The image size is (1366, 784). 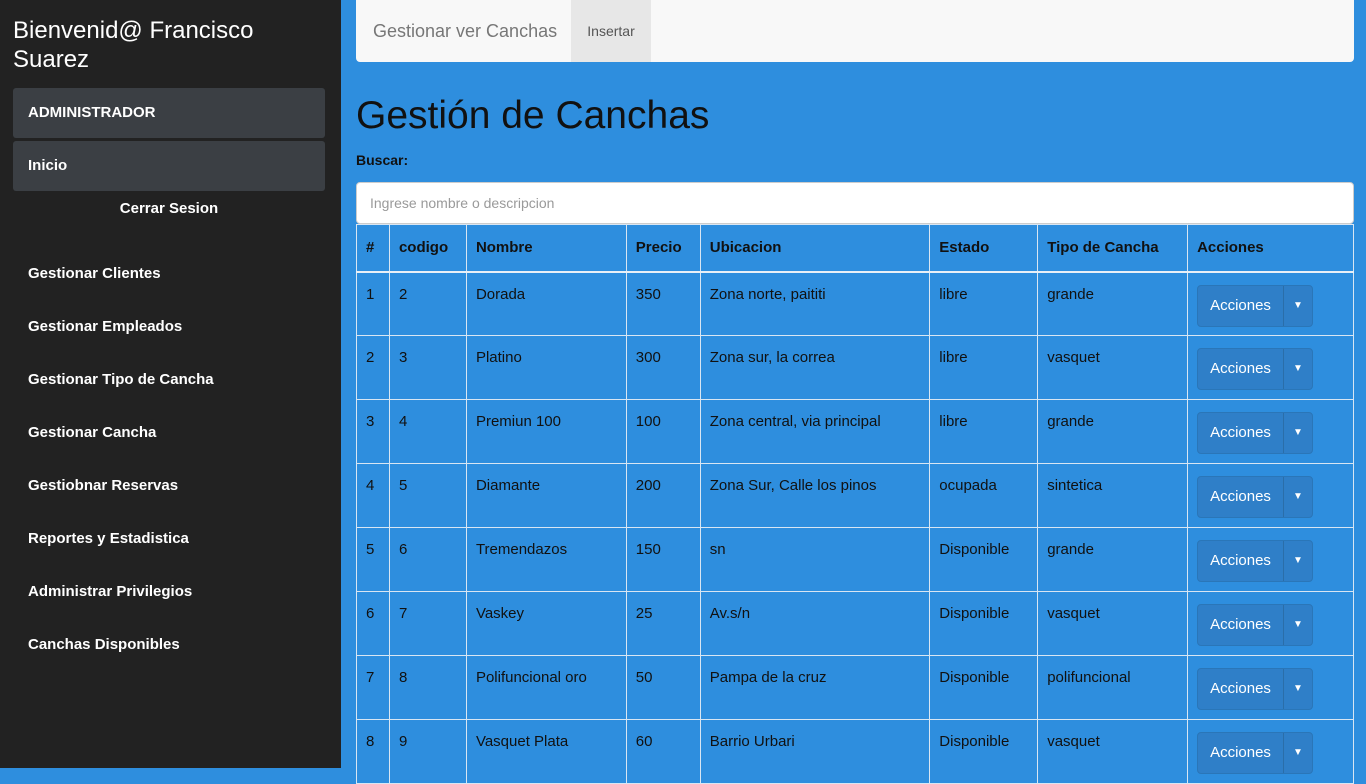 I want to click on cell-precio: 350, so click(x=663, y=303).